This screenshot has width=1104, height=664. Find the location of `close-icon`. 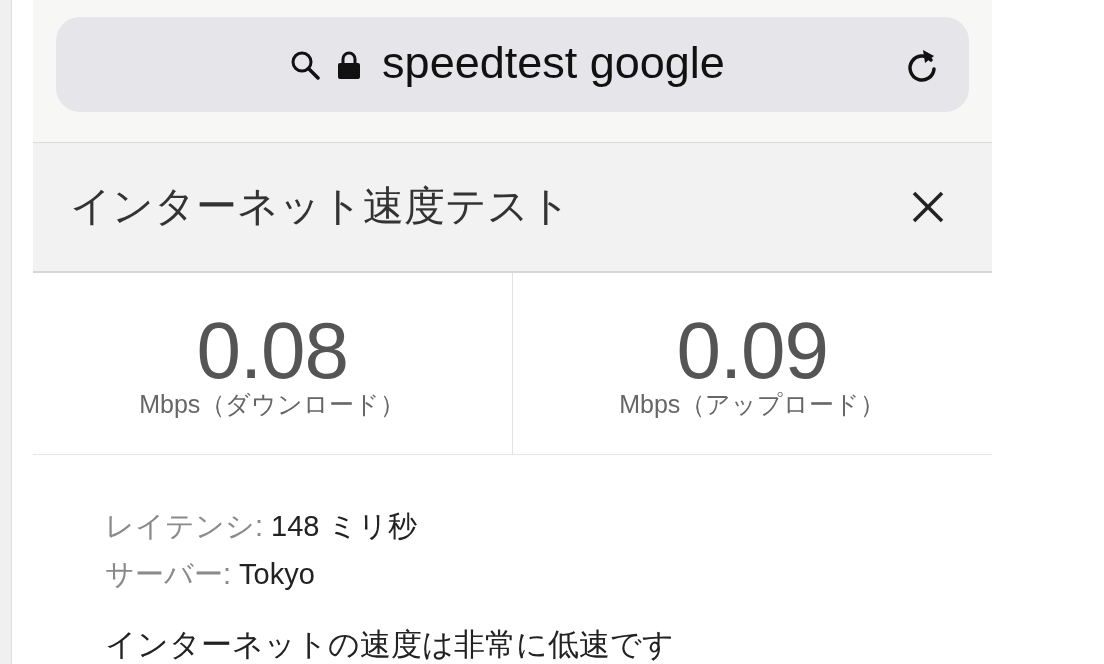

close-icon is located at coordinates (928, 207).